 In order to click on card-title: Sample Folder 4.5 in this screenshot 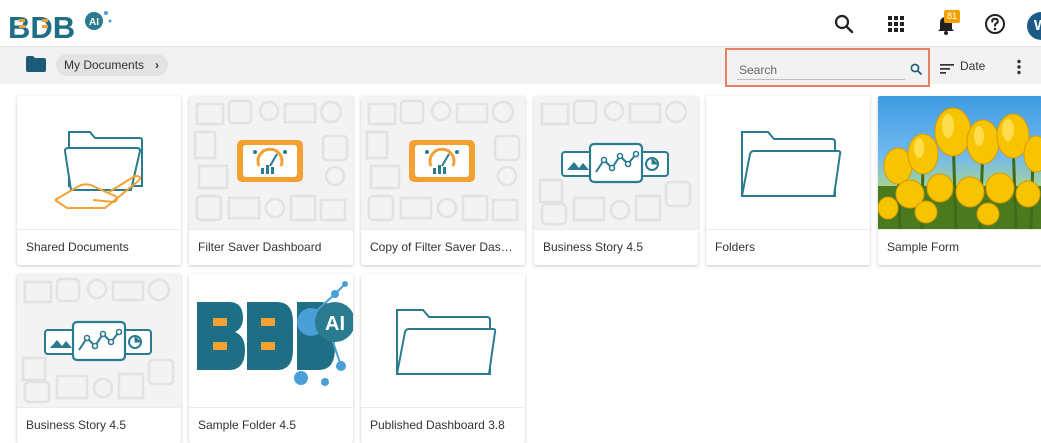, I will do `click(271, 425)`.